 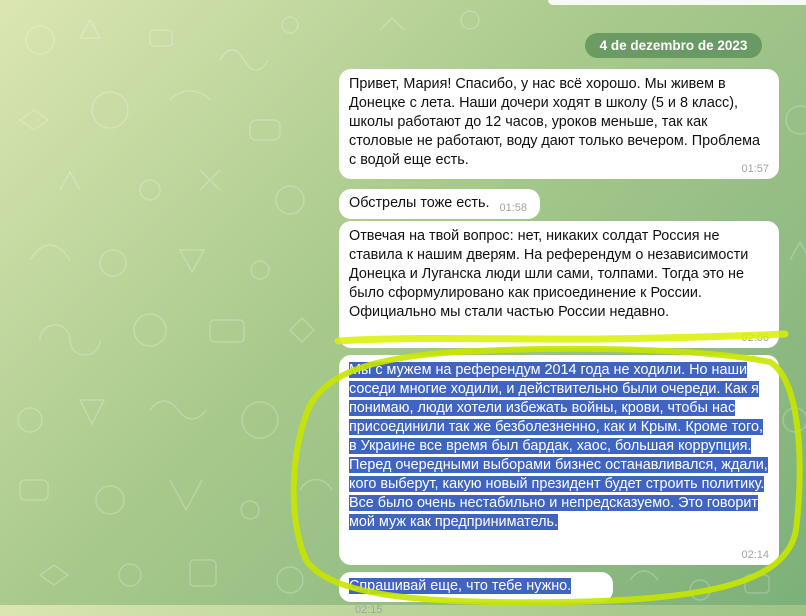 I want to click on message-time: 01:57, so click(x=755, y=169).